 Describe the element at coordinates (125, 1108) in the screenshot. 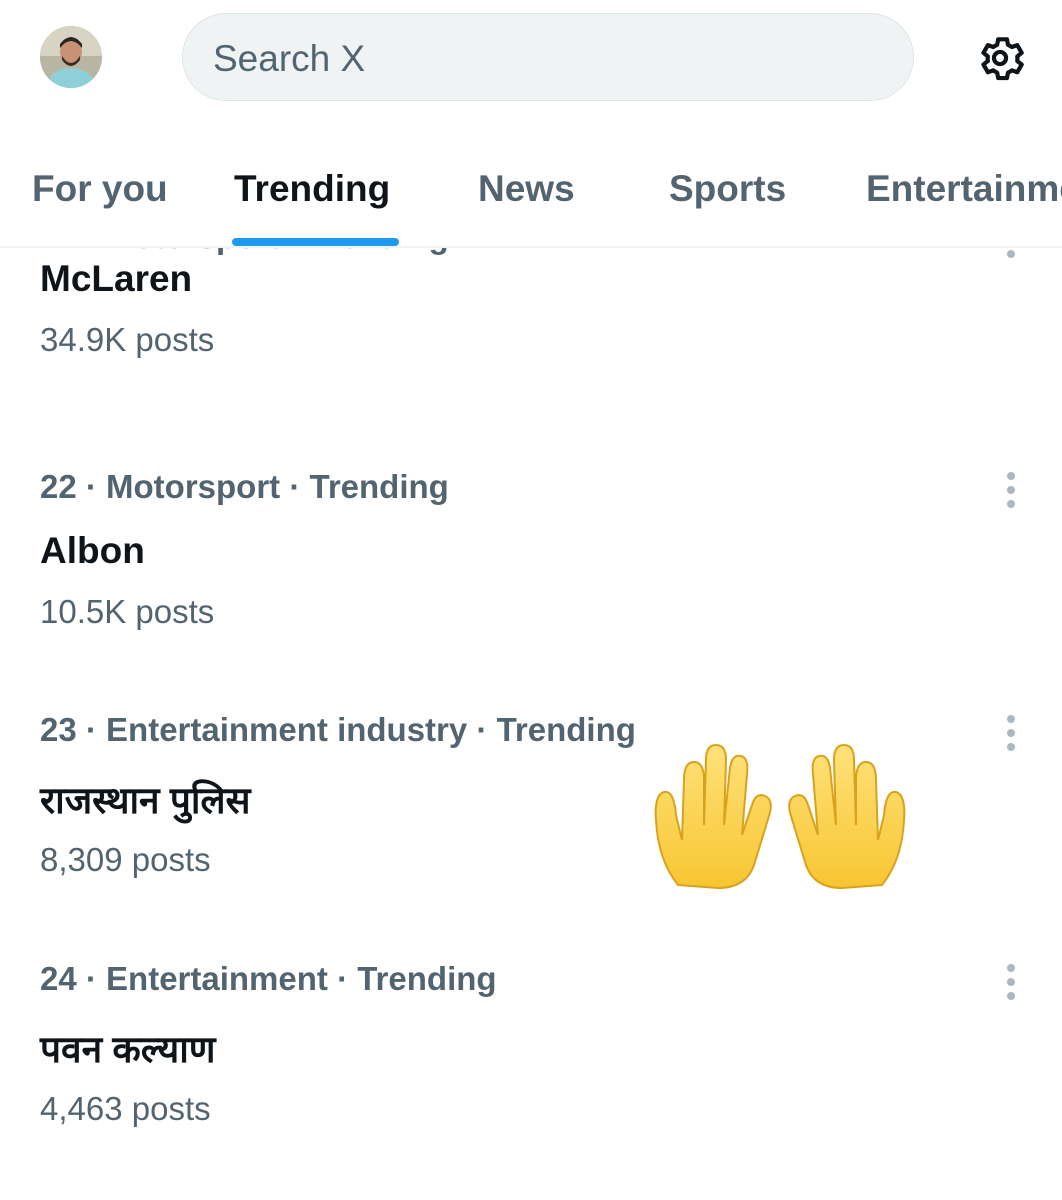

I see `trend-post-count: 4,463 posts` at that location.